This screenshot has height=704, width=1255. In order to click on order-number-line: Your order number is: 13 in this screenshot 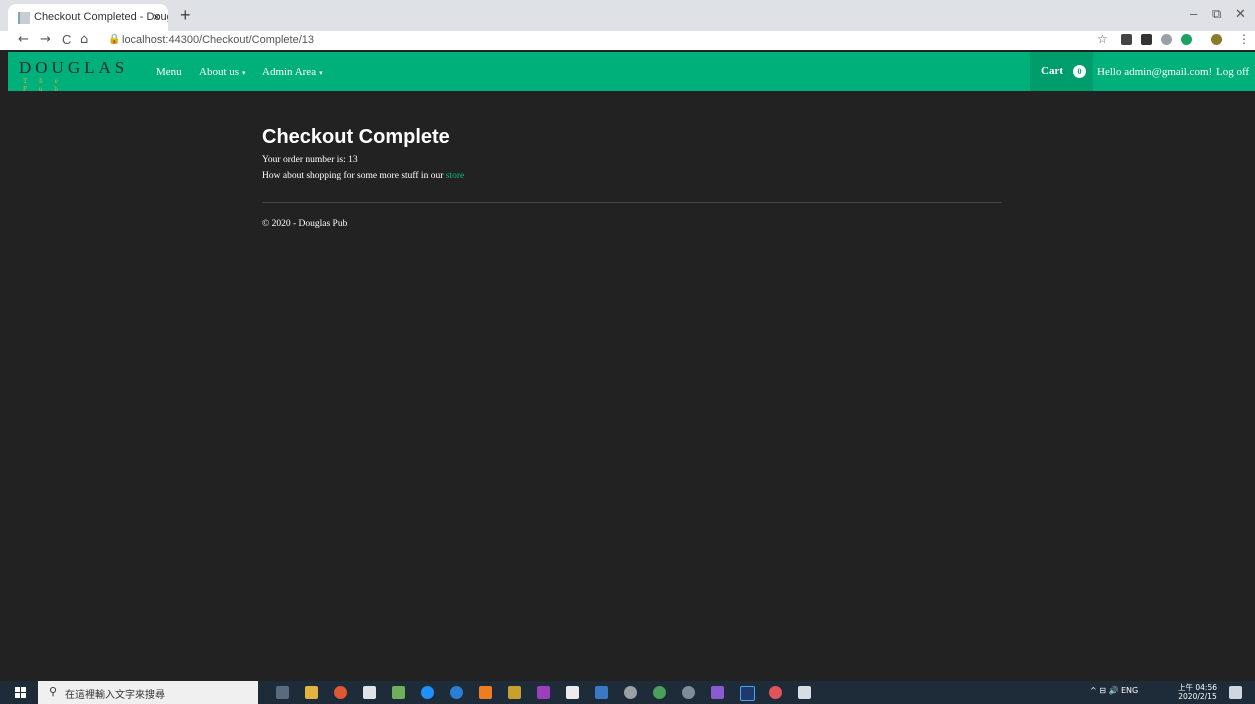, I will do `click(632, 160)`.